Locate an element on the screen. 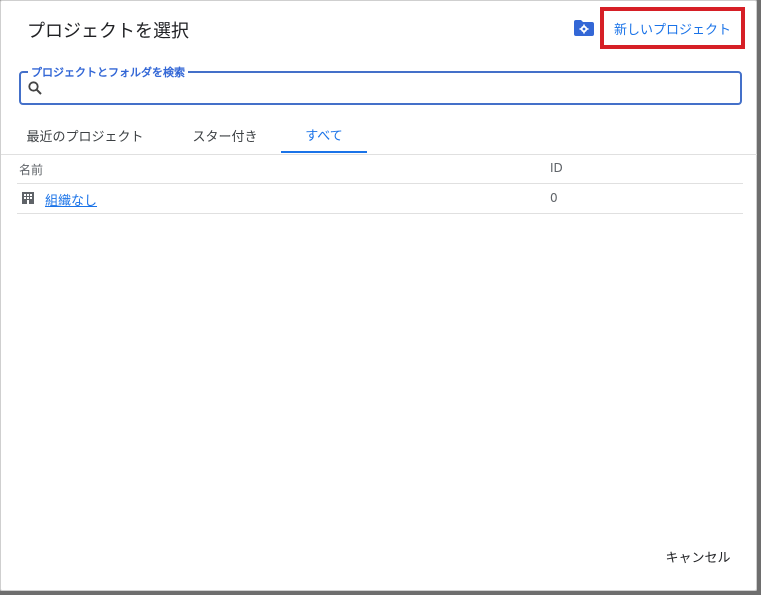 This screenshot has width=761, height=595. building-icon is located at coordinates (28, 198).